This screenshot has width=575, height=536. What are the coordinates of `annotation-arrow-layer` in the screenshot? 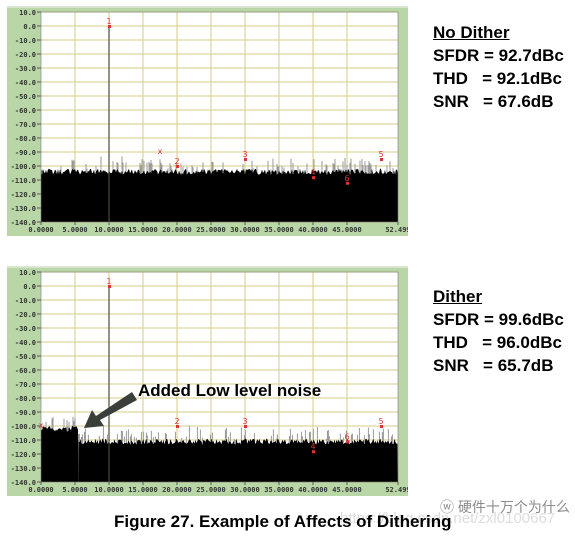 It's located at (110, 410).